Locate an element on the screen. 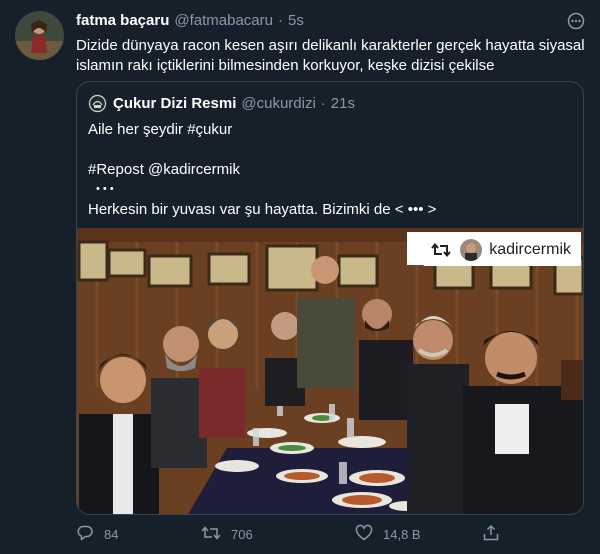  quoted-tweet-time: 21s is located at coordinates (343, 103).